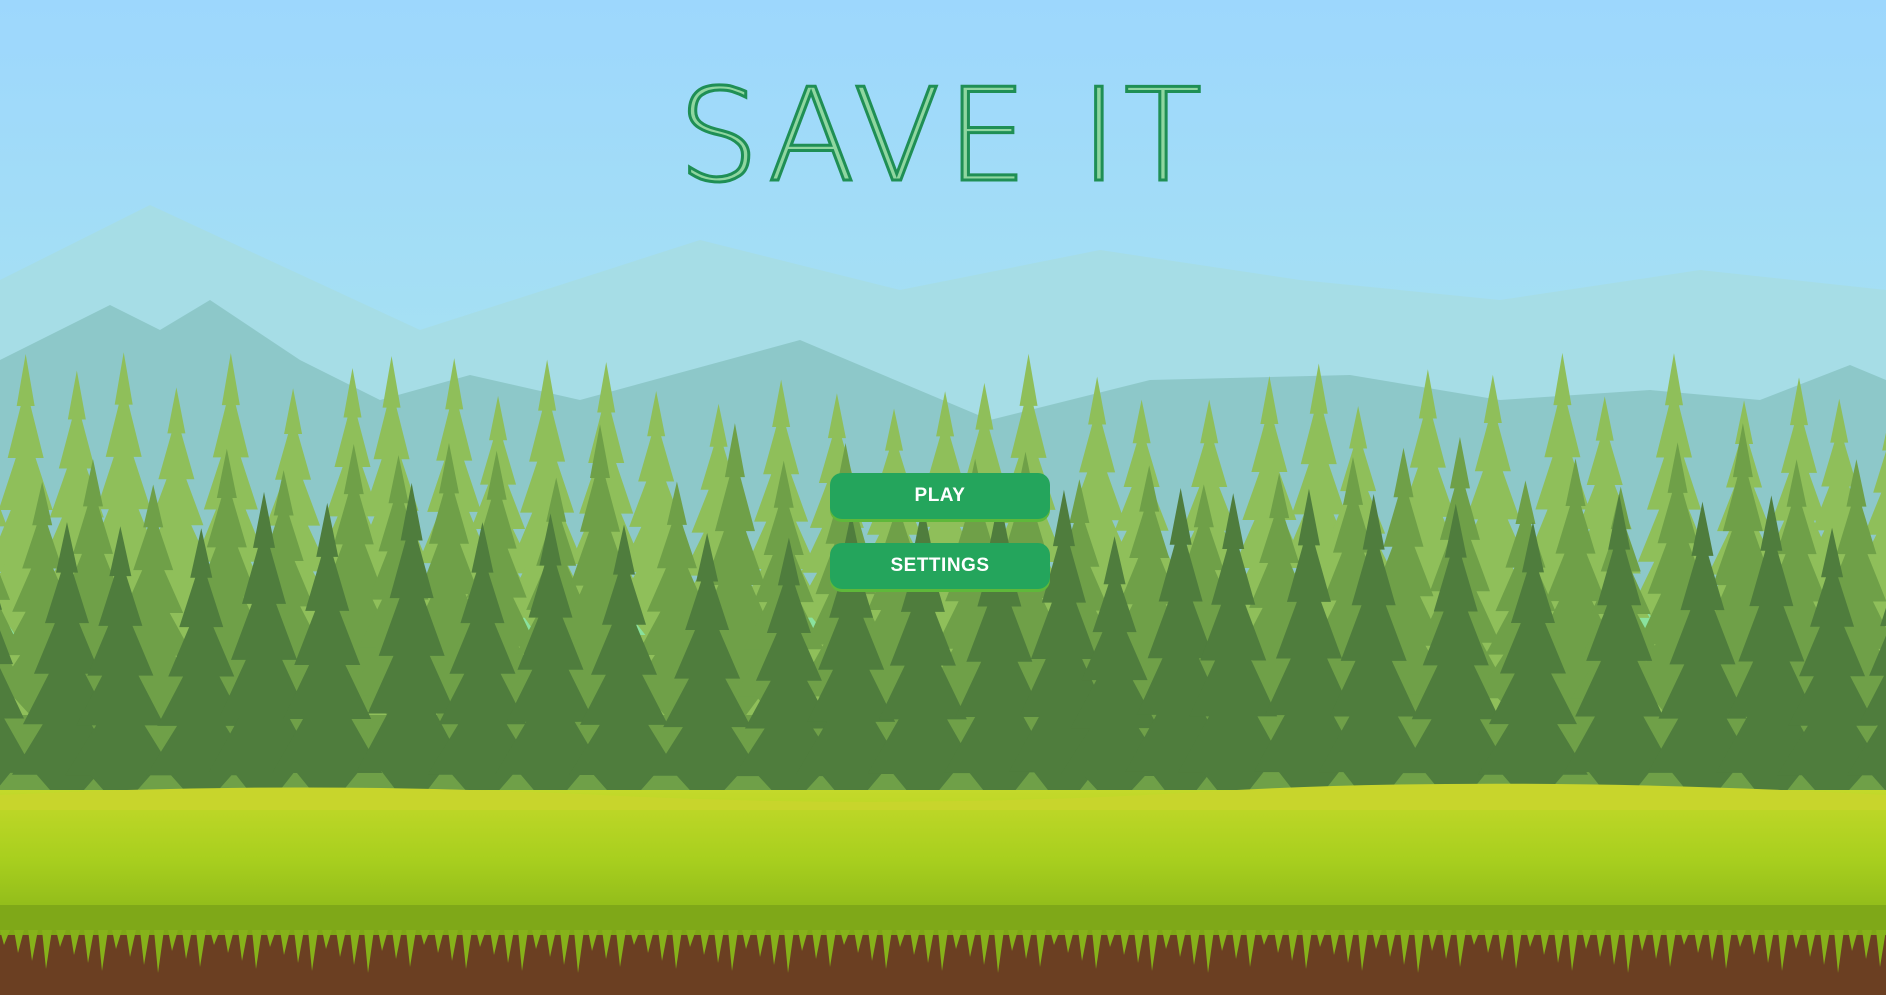 The height and width of the screenshot is (995, 1886). I want to click on game-title-logo: SAVE IT, so click(942, 137).